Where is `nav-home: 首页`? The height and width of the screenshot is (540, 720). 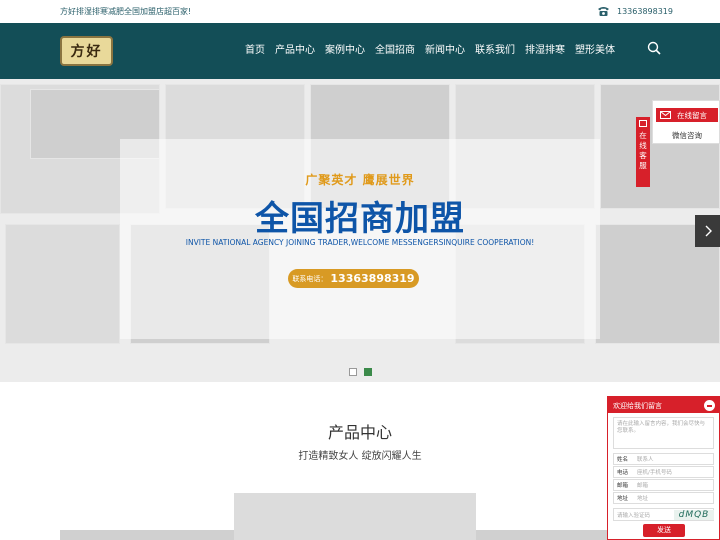 nav-home: 首页 is located at coordinates (255, 48).